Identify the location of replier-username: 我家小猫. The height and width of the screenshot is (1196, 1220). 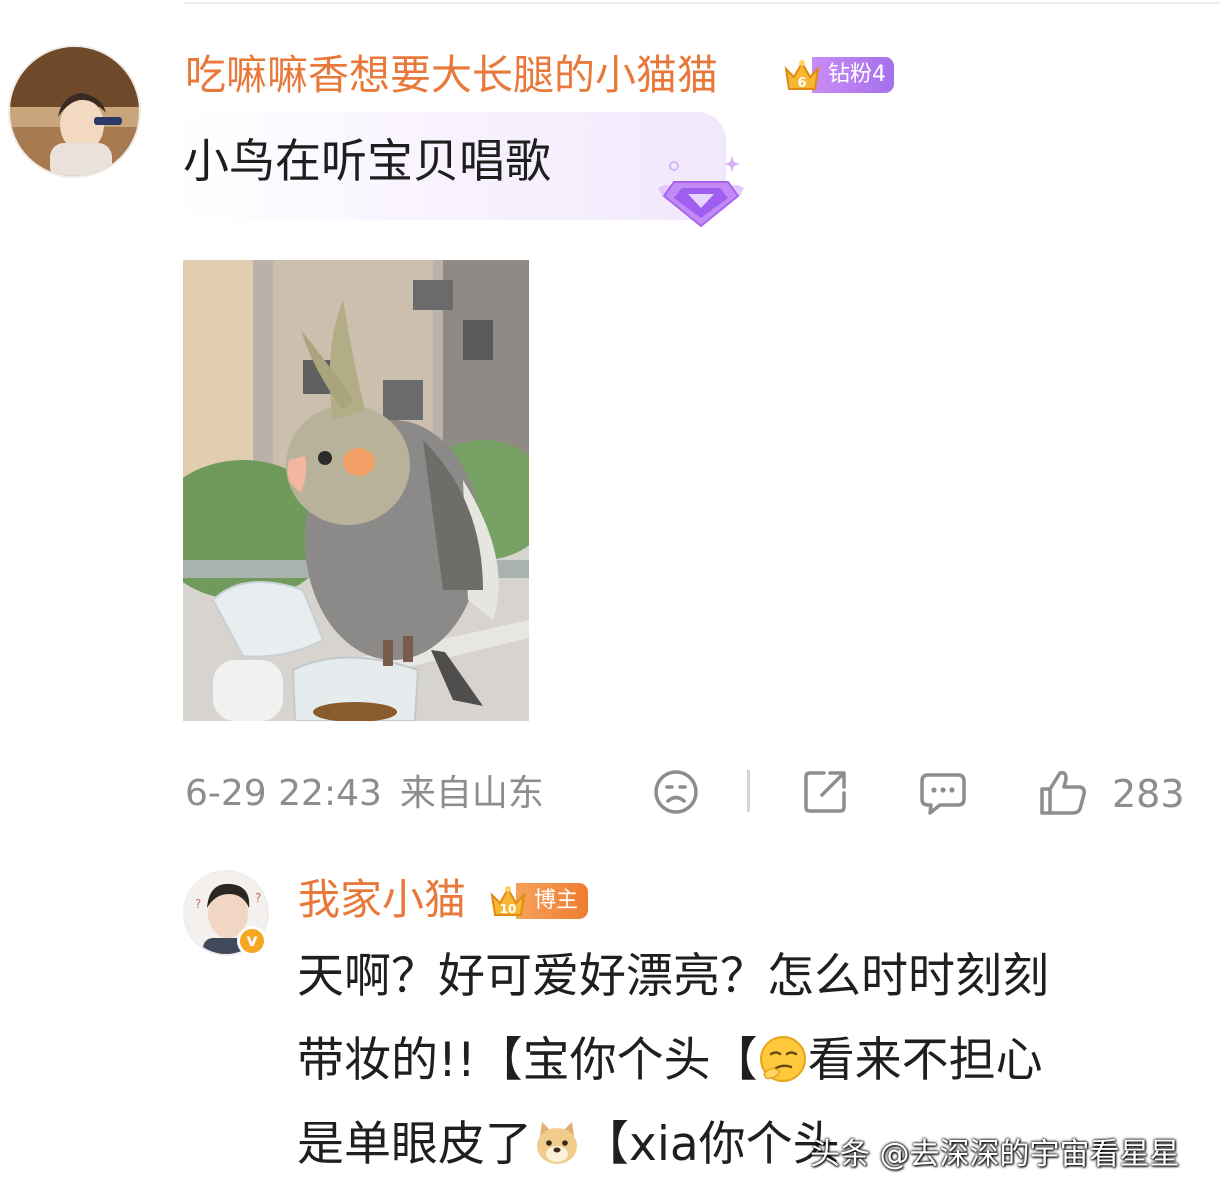
(382, 900).